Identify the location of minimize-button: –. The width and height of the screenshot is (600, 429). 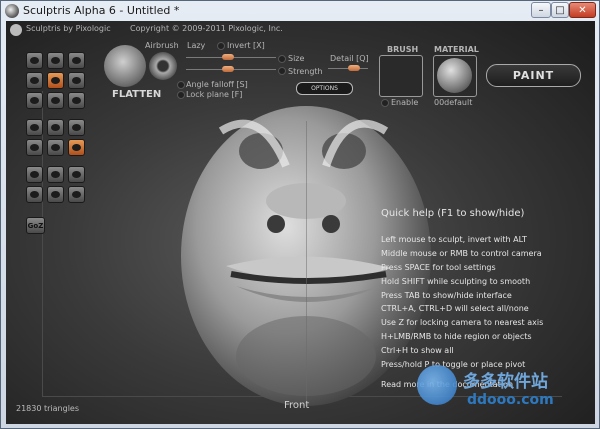
(541, 10).